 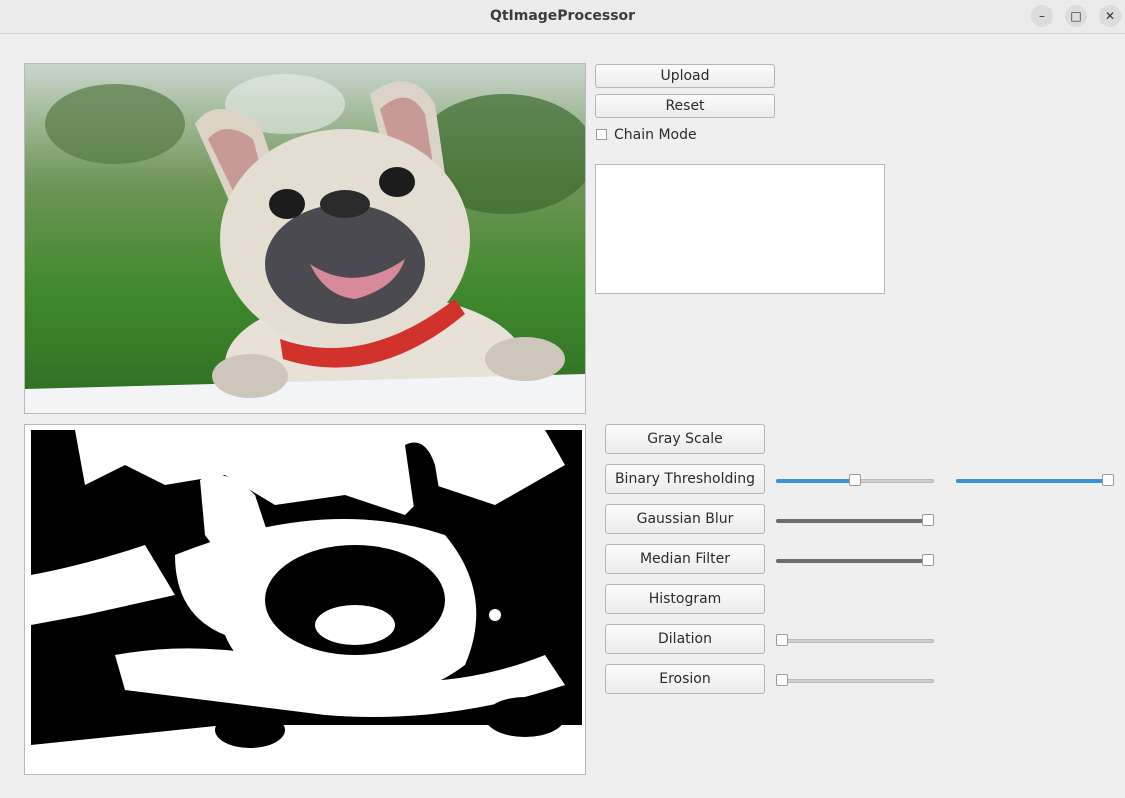 I want to click on minimize-icon: –, so click(x=1042, y=16).